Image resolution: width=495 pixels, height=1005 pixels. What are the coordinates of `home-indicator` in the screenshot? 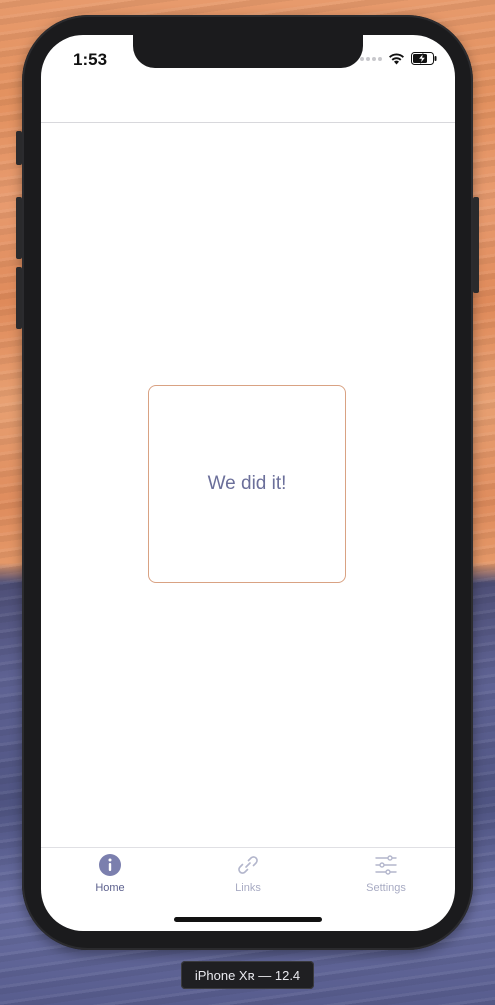 It's located at (248, 919).